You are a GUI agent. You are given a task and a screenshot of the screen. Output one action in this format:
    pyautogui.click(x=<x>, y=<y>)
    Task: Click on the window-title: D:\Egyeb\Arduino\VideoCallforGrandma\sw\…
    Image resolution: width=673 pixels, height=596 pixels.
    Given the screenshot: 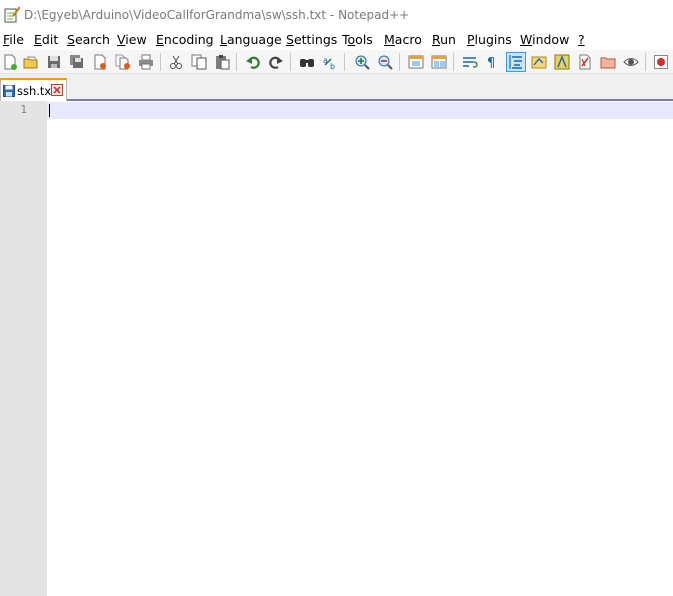 What is the action you would take?
    pyautogui.click(x=217, y=15)
    